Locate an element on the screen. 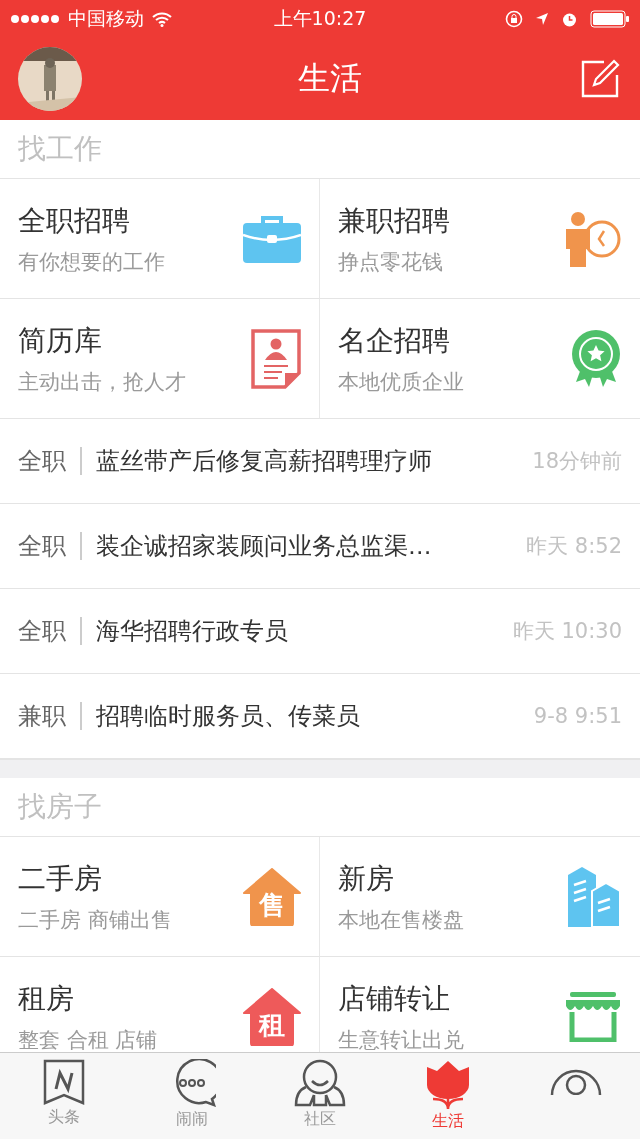 This screenshot has width=640, height=1139. category-title: 兼职招聘 is located at coordinates (394, 220).